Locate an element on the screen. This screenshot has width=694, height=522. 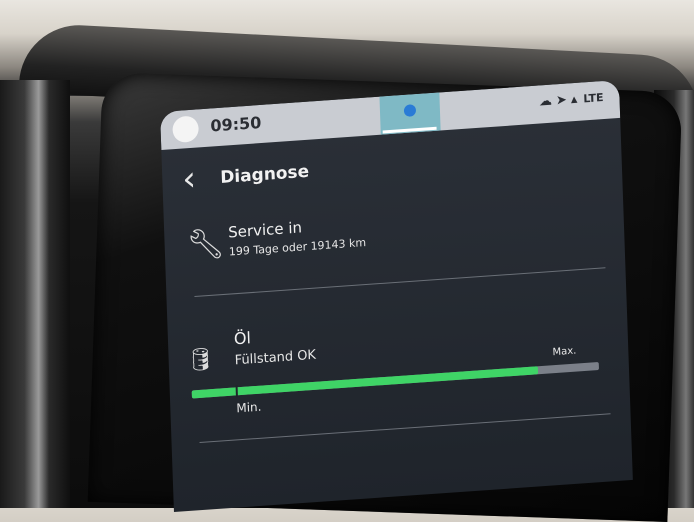
location-arrow-icon: ➤ is located at coordinates (563, 100).